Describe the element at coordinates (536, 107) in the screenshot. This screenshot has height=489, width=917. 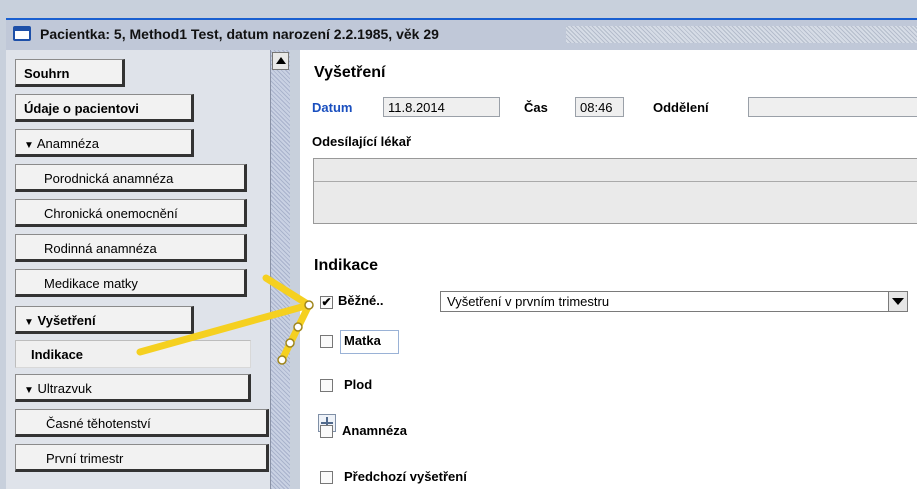
I see `cas-label: Čas` at that location.